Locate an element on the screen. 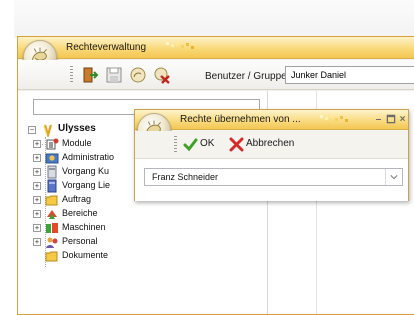  collapse-icon: − is located at coordinates (32, 130).